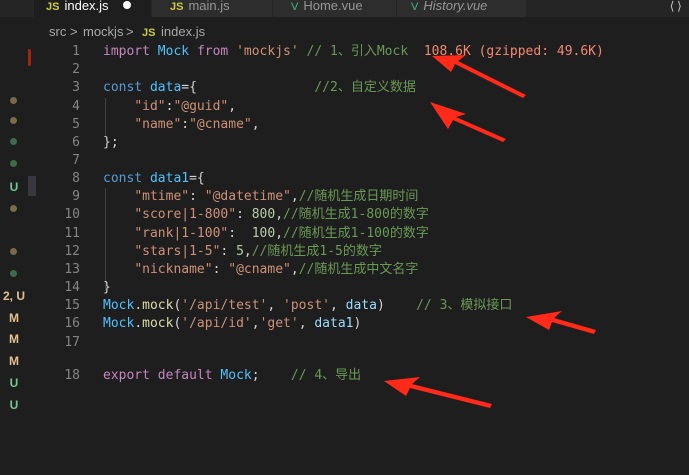 Image resolution: width=689 pixels, height=475 pixels. What do you see at coordinates (72, 323) in the screenshot?
I see `line-number: 16` at bounding box center [72, 323].